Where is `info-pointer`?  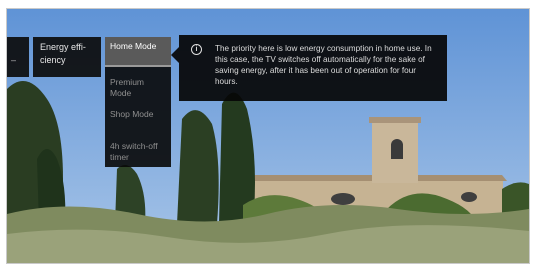 info-pointer is located at coordinates (175, 55).